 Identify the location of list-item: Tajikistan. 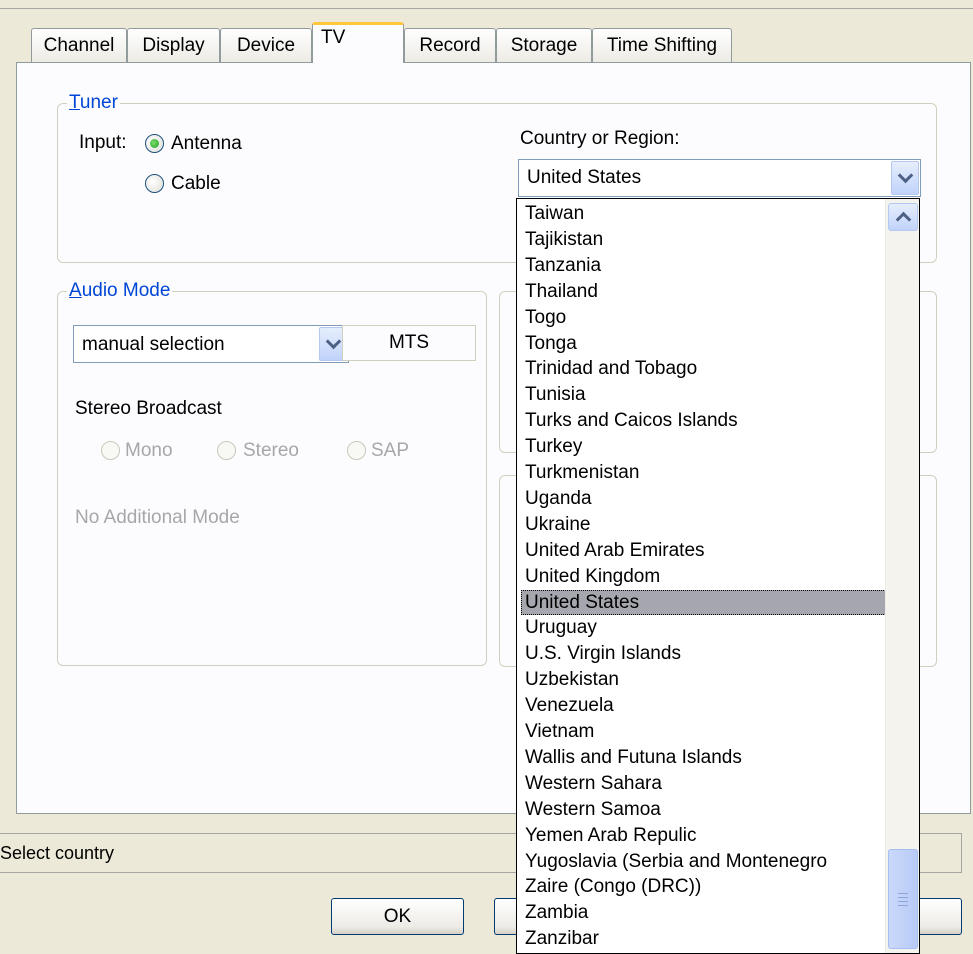
(703, 239).